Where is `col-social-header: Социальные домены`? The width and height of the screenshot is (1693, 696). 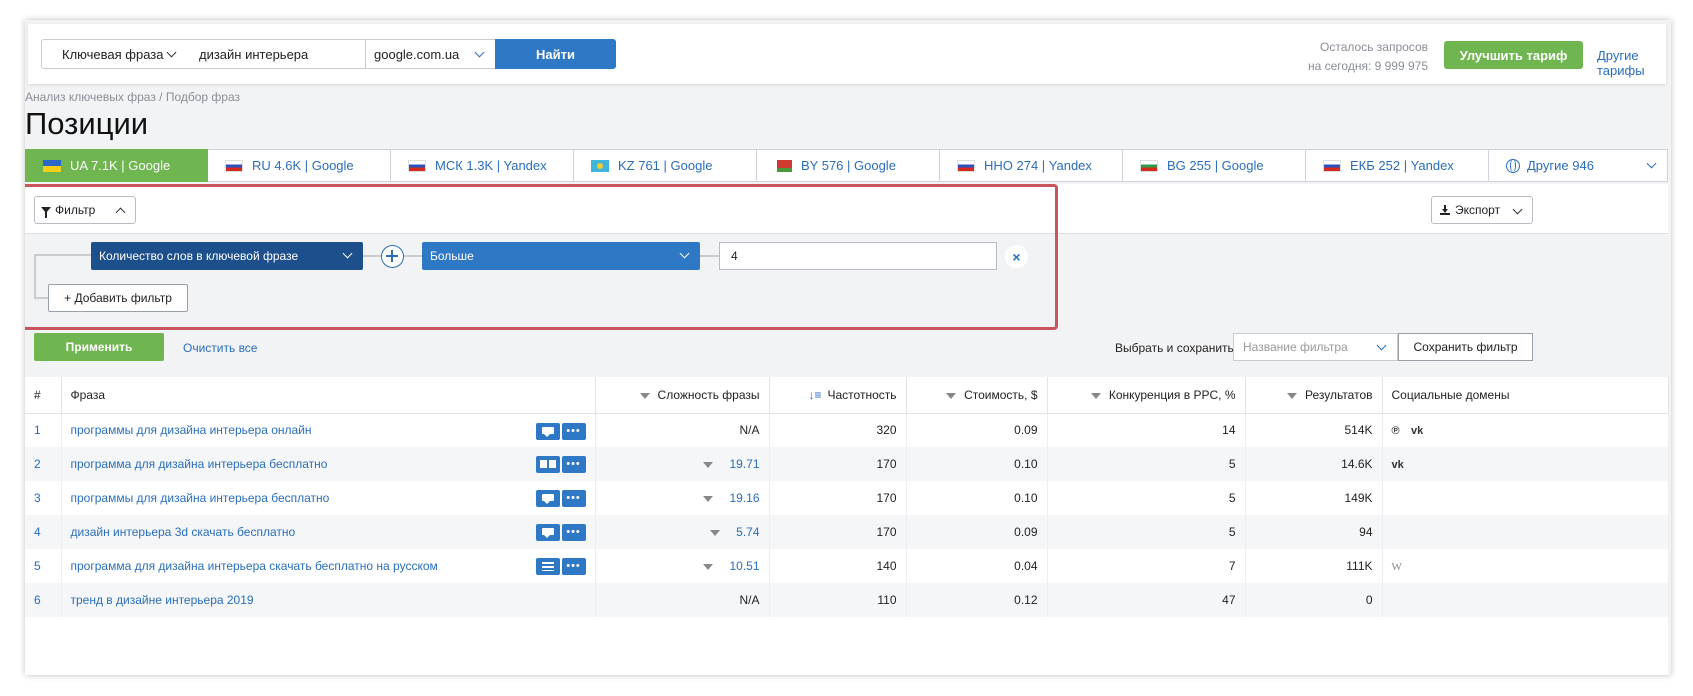 col-social-header: Социальные домены is located at coordinates (1525, 395).